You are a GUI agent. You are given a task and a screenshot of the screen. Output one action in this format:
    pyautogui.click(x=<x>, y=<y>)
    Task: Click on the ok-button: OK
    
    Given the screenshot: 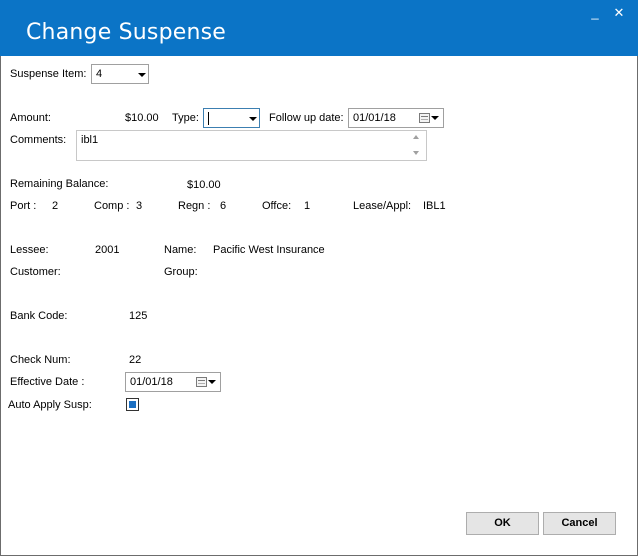 What is the action you would take?
    pyautogui.click(x=502, y=523)
    